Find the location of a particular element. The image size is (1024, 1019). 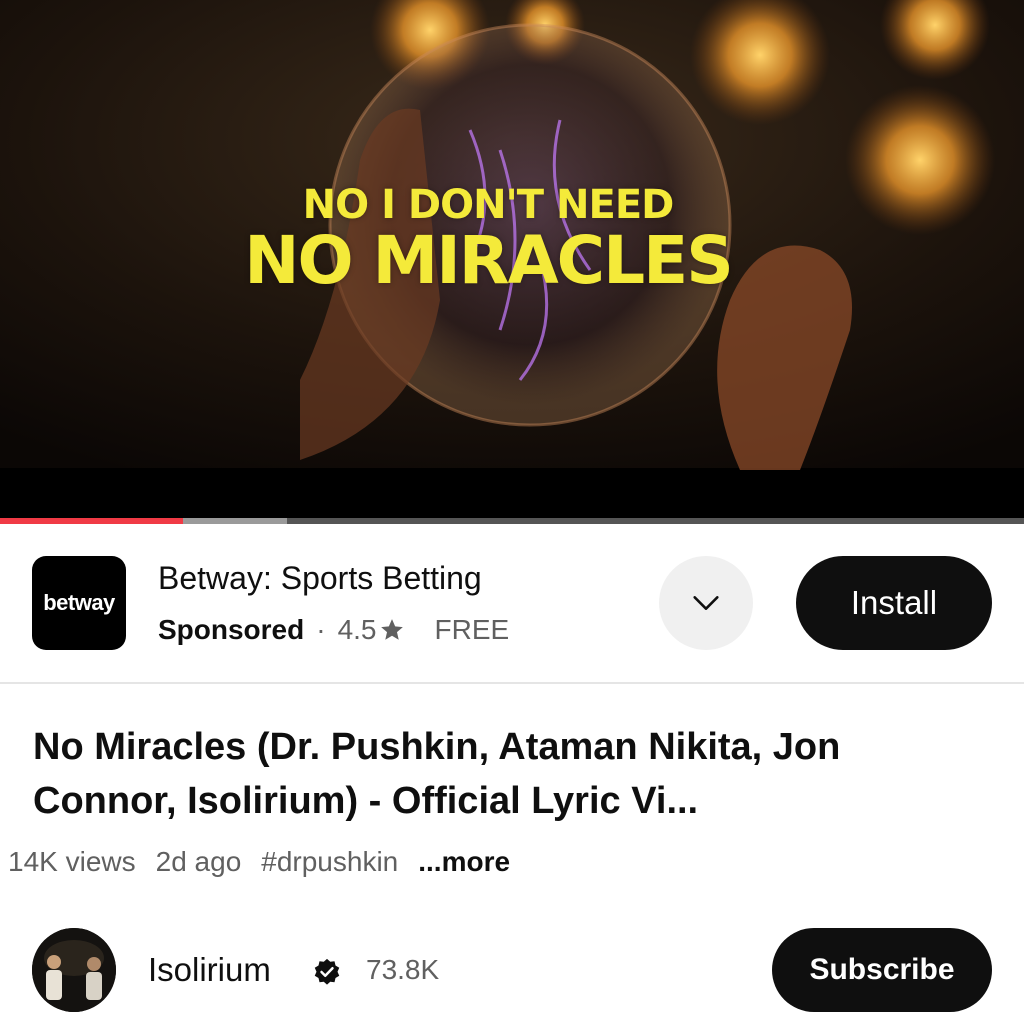

ad-expand-button is located at coordinates (706, 603).